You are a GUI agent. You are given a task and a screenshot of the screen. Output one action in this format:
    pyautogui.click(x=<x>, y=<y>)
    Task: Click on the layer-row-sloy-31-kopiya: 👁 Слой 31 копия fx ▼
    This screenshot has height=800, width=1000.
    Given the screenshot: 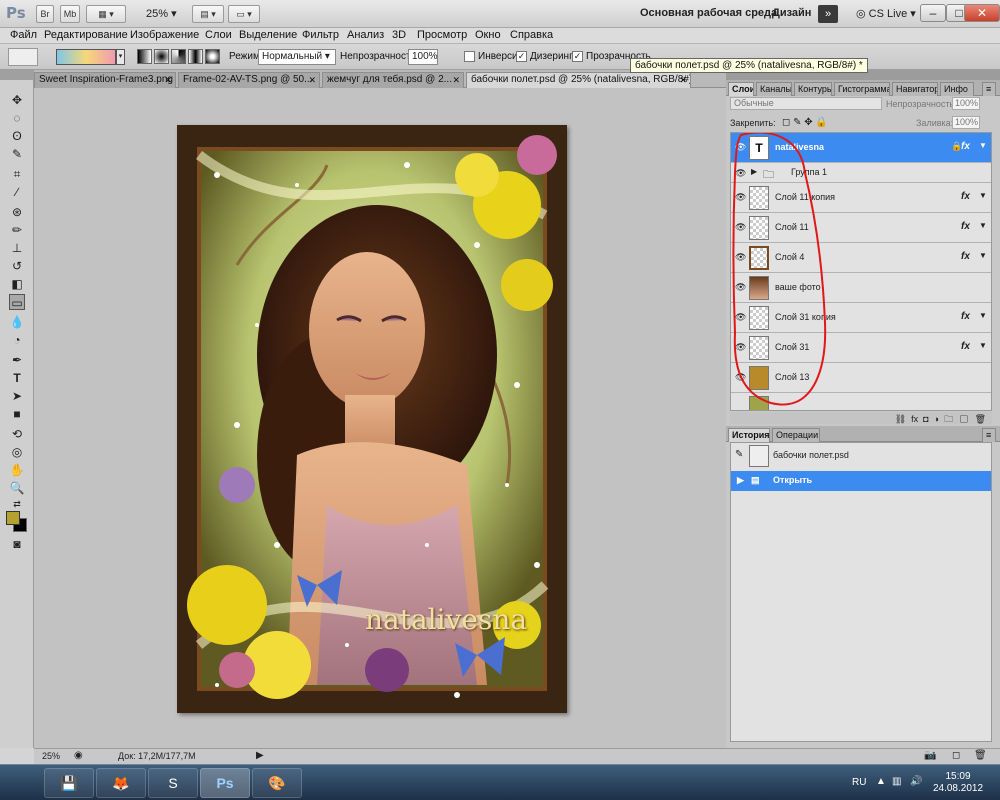 What is the action you would take?
    pyautogui.click(x=861, y=318)
    